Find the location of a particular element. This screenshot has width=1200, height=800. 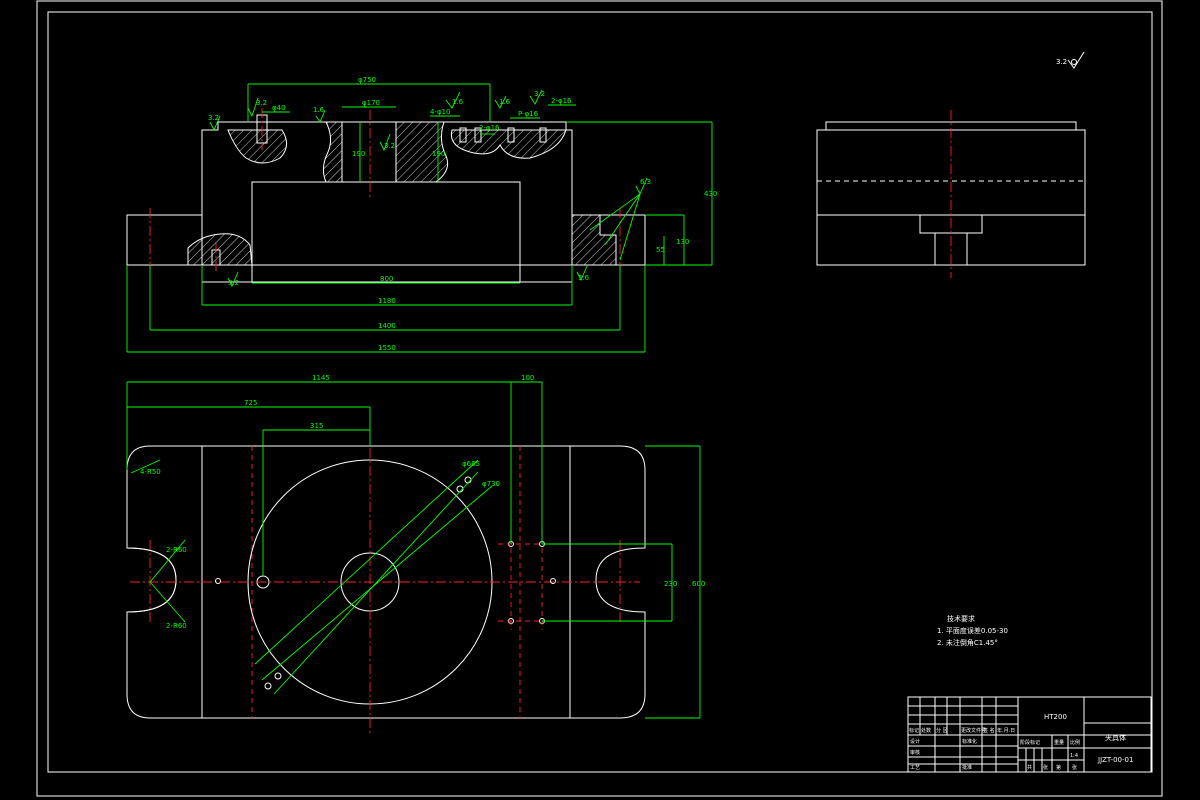

svg-text: 55 is located at coordinates (660, 250).